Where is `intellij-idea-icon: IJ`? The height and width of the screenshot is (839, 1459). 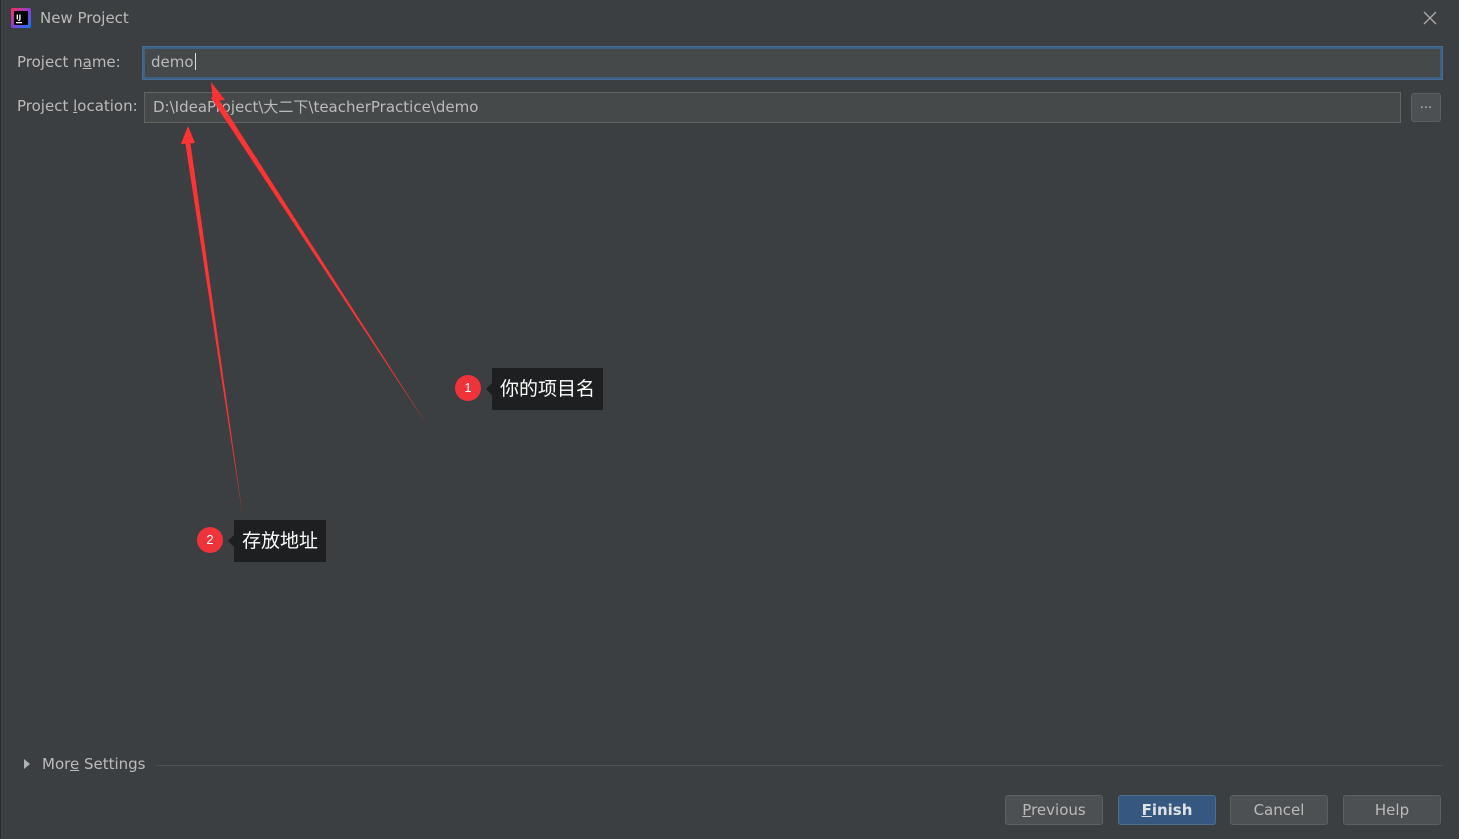
intellij-idea-icon: IJ is located at coordinates (21, 18).